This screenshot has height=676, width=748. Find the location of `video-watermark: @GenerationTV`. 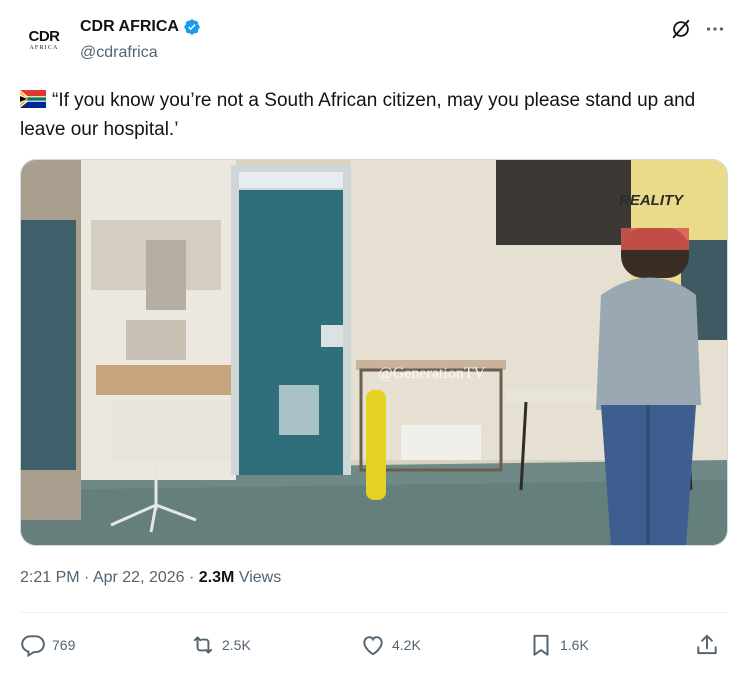

video-watermark: @GenerationTV is located at coordinates (432, 373).